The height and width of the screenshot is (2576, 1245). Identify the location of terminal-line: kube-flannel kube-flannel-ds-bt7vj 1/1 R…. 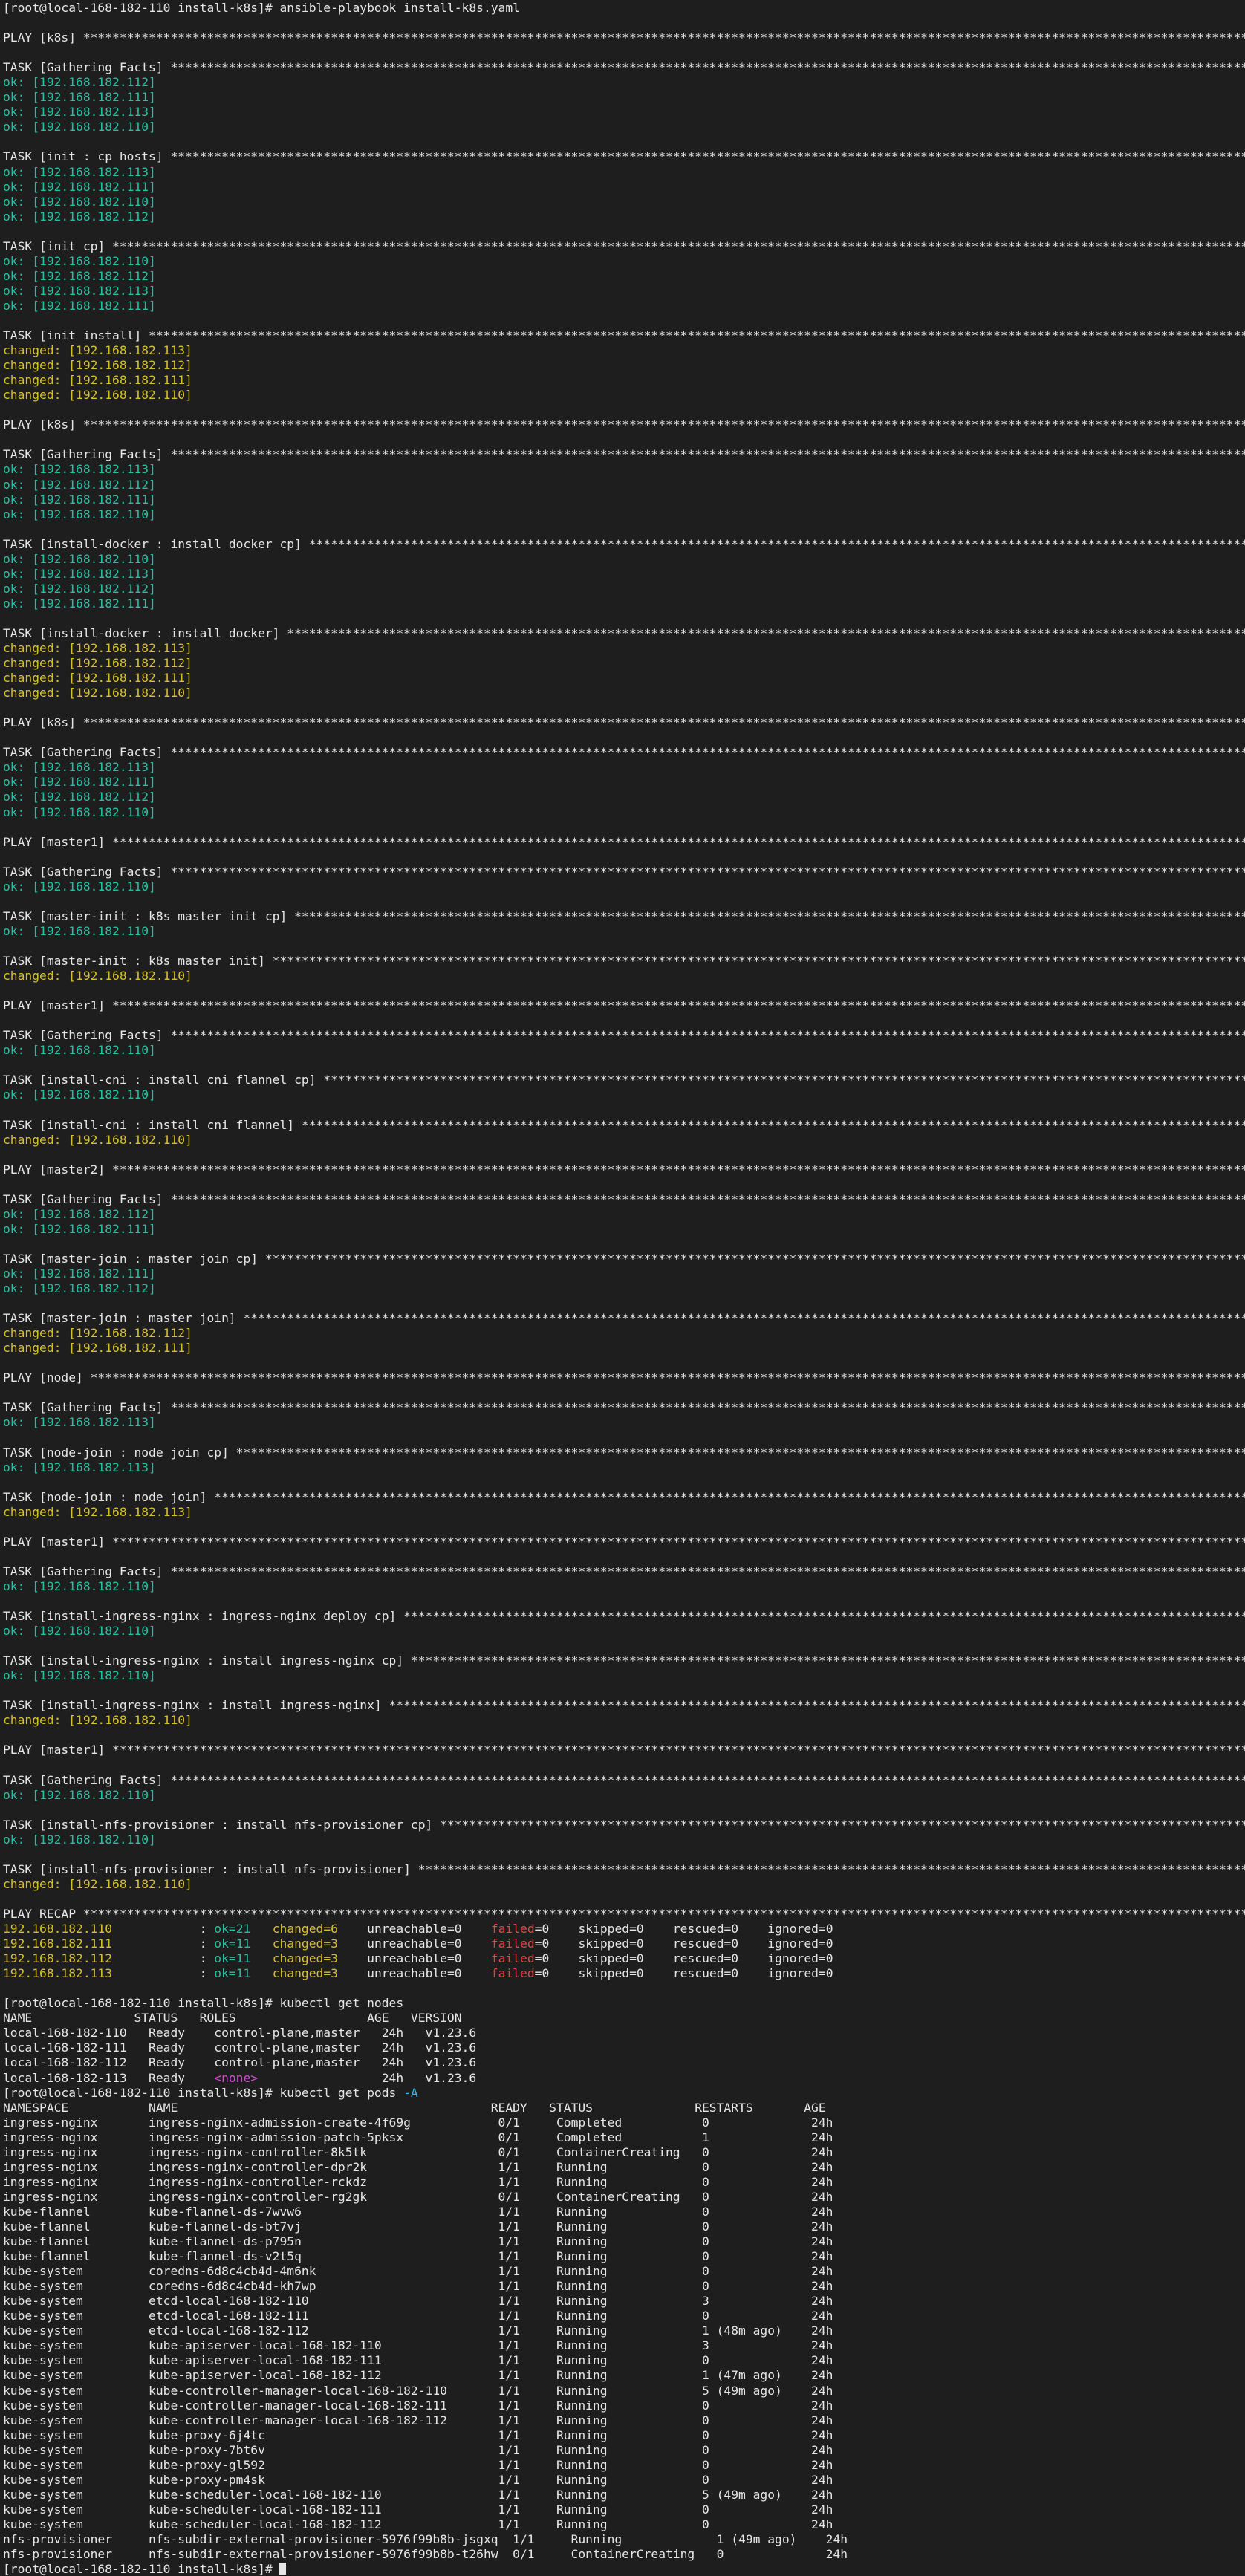
(624, 2226).